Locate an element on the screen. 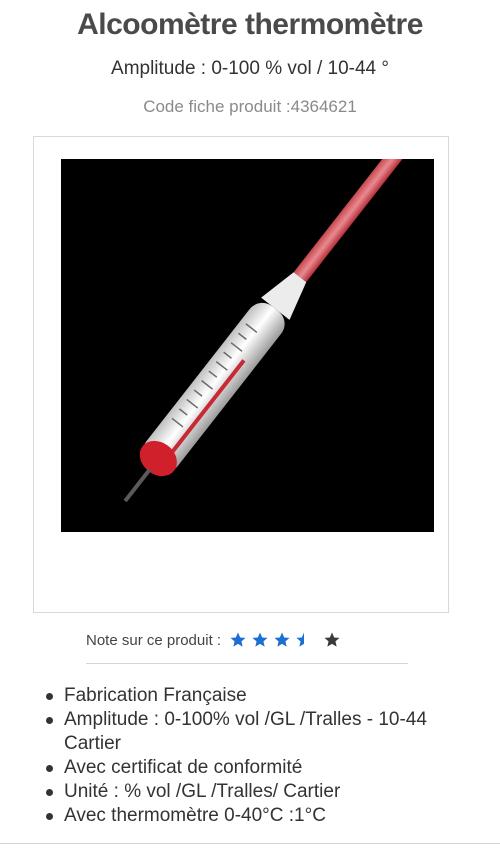 This screenshot has width=500, height=848. feature-item: Avec certificat de conformité is located at coordinates (264, 768).